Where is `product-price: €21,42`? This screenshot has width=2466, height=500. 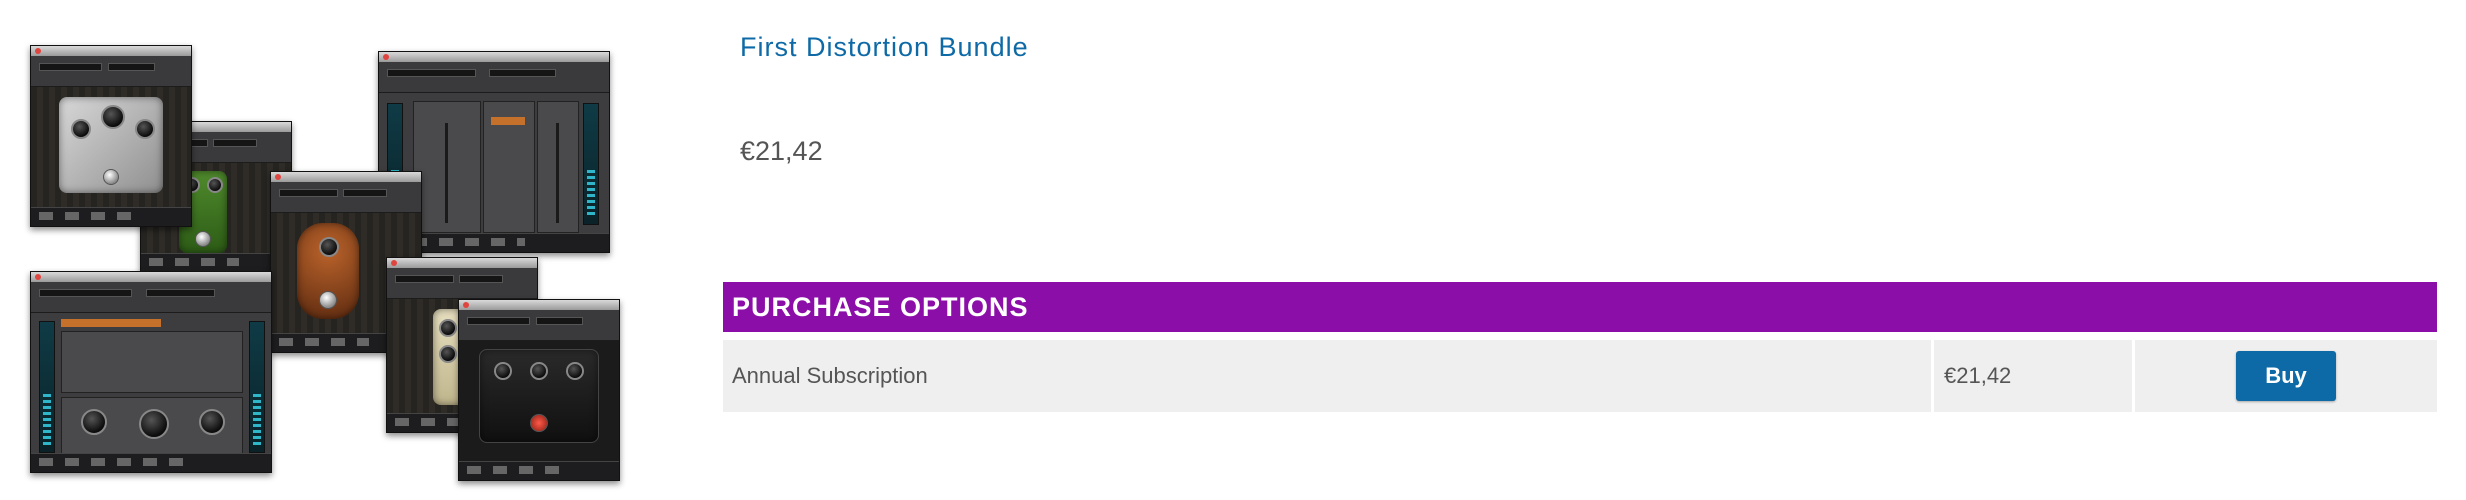 product-price: €21,42 is located at coordinates (781, 151).